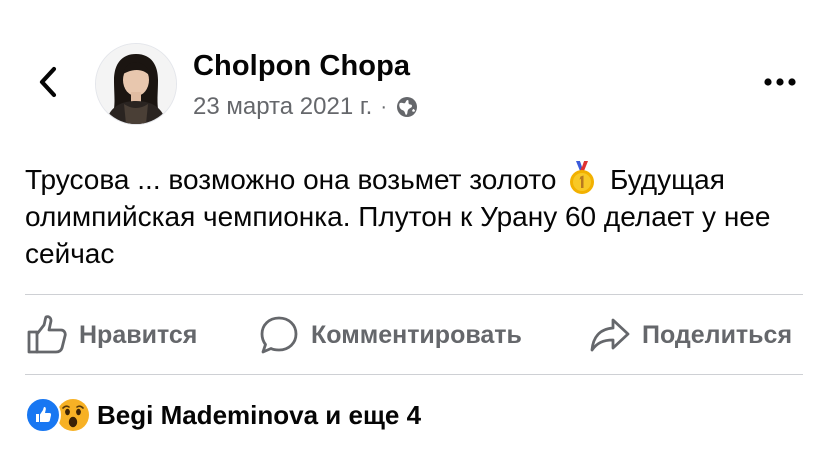 The width and height of the screenshot is (828, 464). I want to click on comment-button: Комментировать, so click(389, 335).